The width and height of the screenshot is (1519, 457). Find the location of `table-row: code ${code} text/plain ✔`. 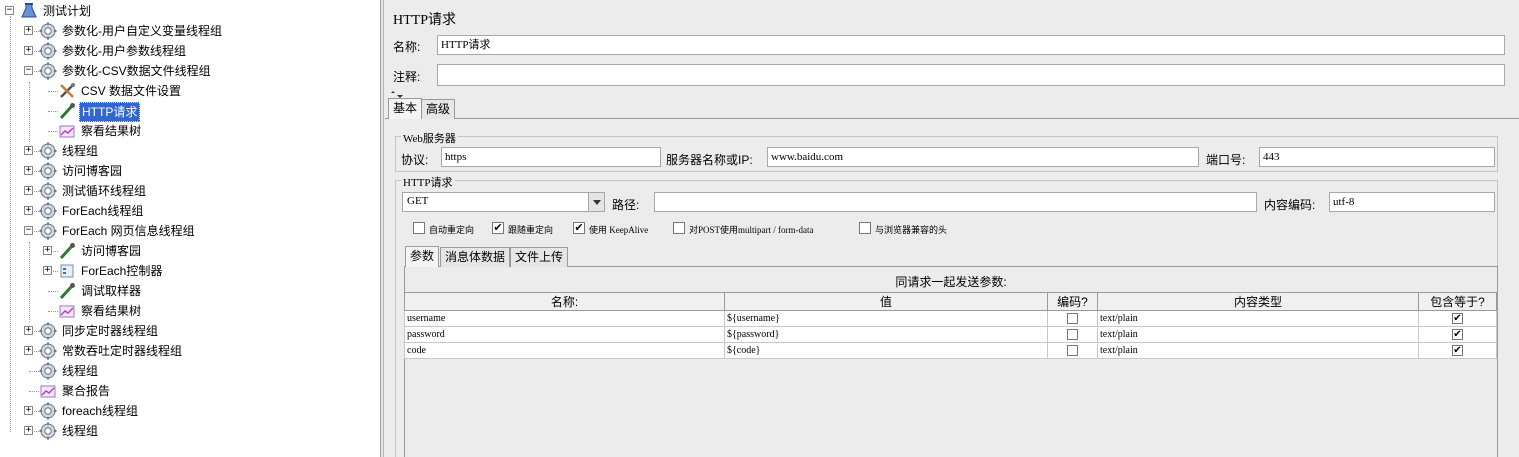

table-row: code ${code} text/plain ✔ is located at coordinates (950, 350).